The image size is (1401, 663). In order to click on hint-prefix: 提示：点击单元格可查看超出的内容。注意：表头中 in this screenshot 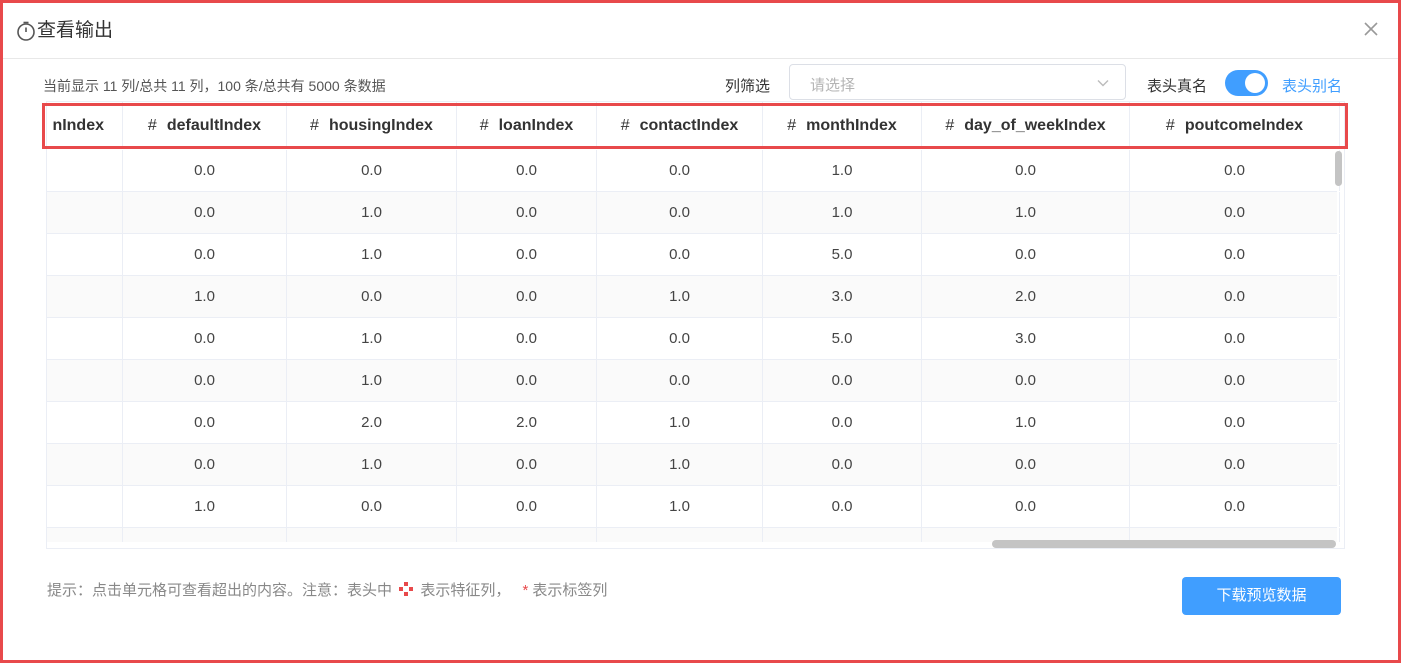, I will do `click(220, 590)`.